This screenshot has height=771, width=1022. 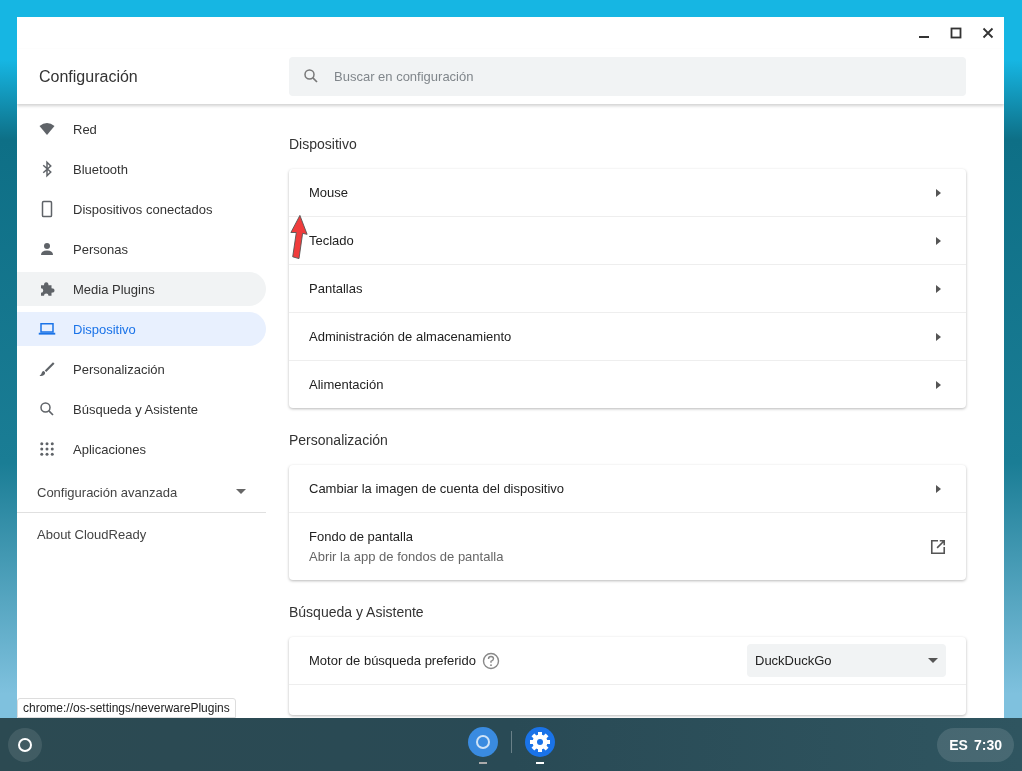 What do you see at coordinates (938, 546) in the screenshot?
I see `external-link-icon` at bounding box center [938, 546].